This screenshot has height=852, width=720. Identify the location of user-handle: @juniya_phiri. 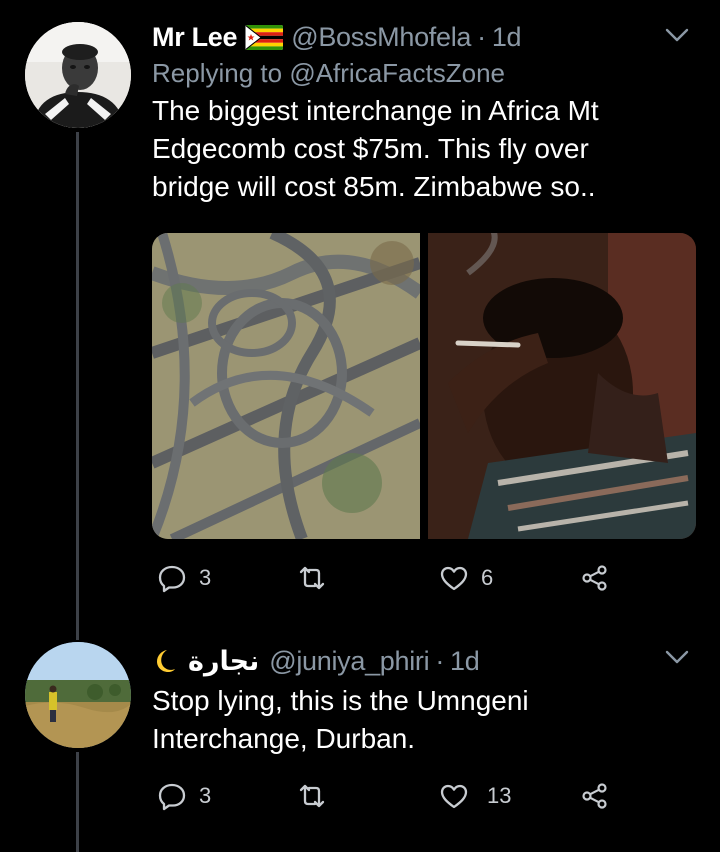
(349, 661).